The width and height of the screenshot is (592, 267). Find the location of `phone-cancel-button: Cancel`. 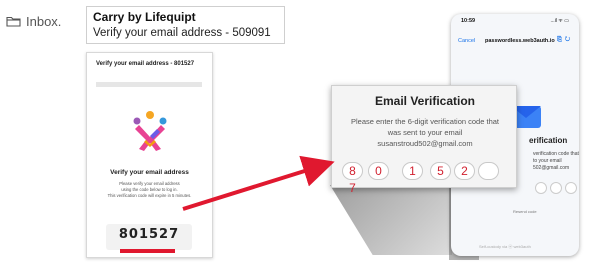

phone-cancel-button: Cancel is located at coordinates (466, 41).